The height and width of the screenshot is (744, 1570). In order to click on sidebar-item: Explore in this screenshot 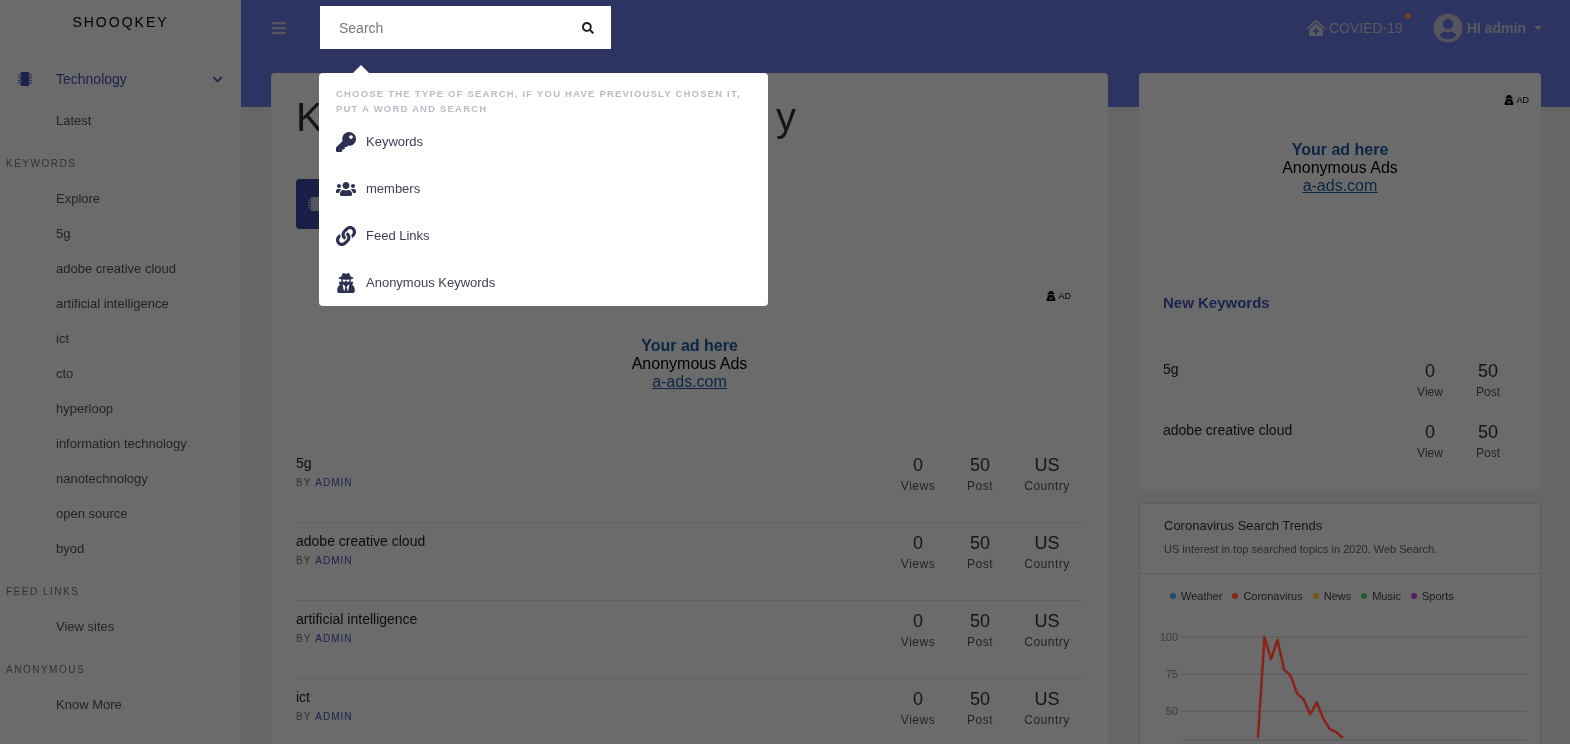, I will do `click(78, 198)`.